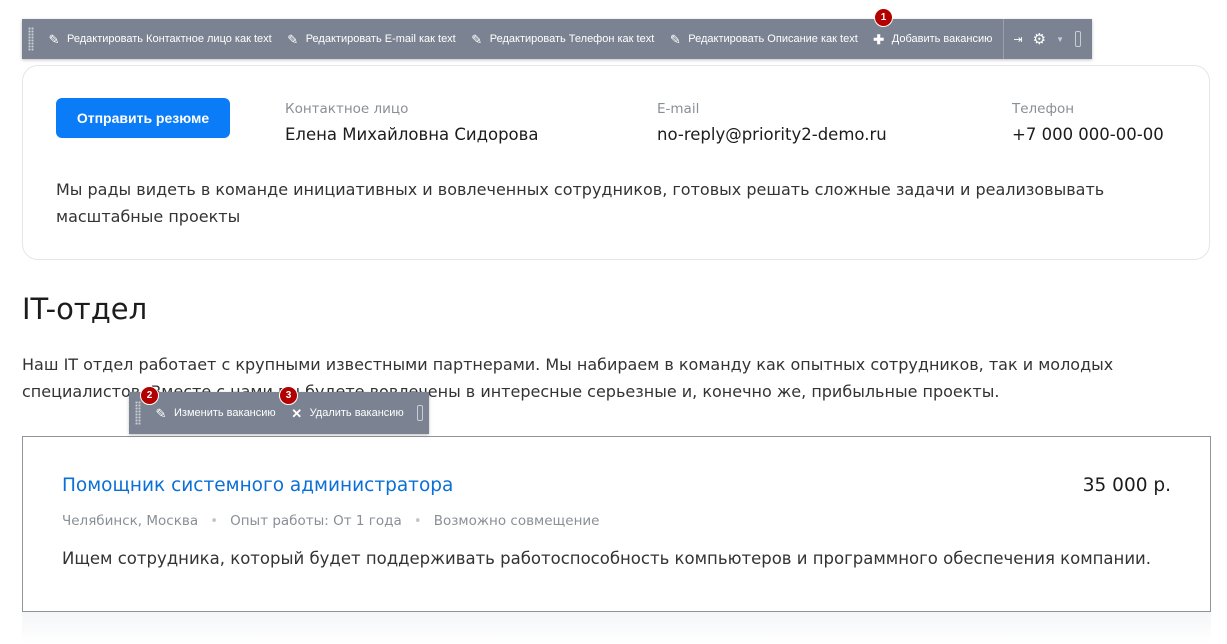  What do you see at coordinates (773, 39) in the screenshot?
I see `toolbar-item-label: Редактировать Описание как text` at bounding box center [773, 39].